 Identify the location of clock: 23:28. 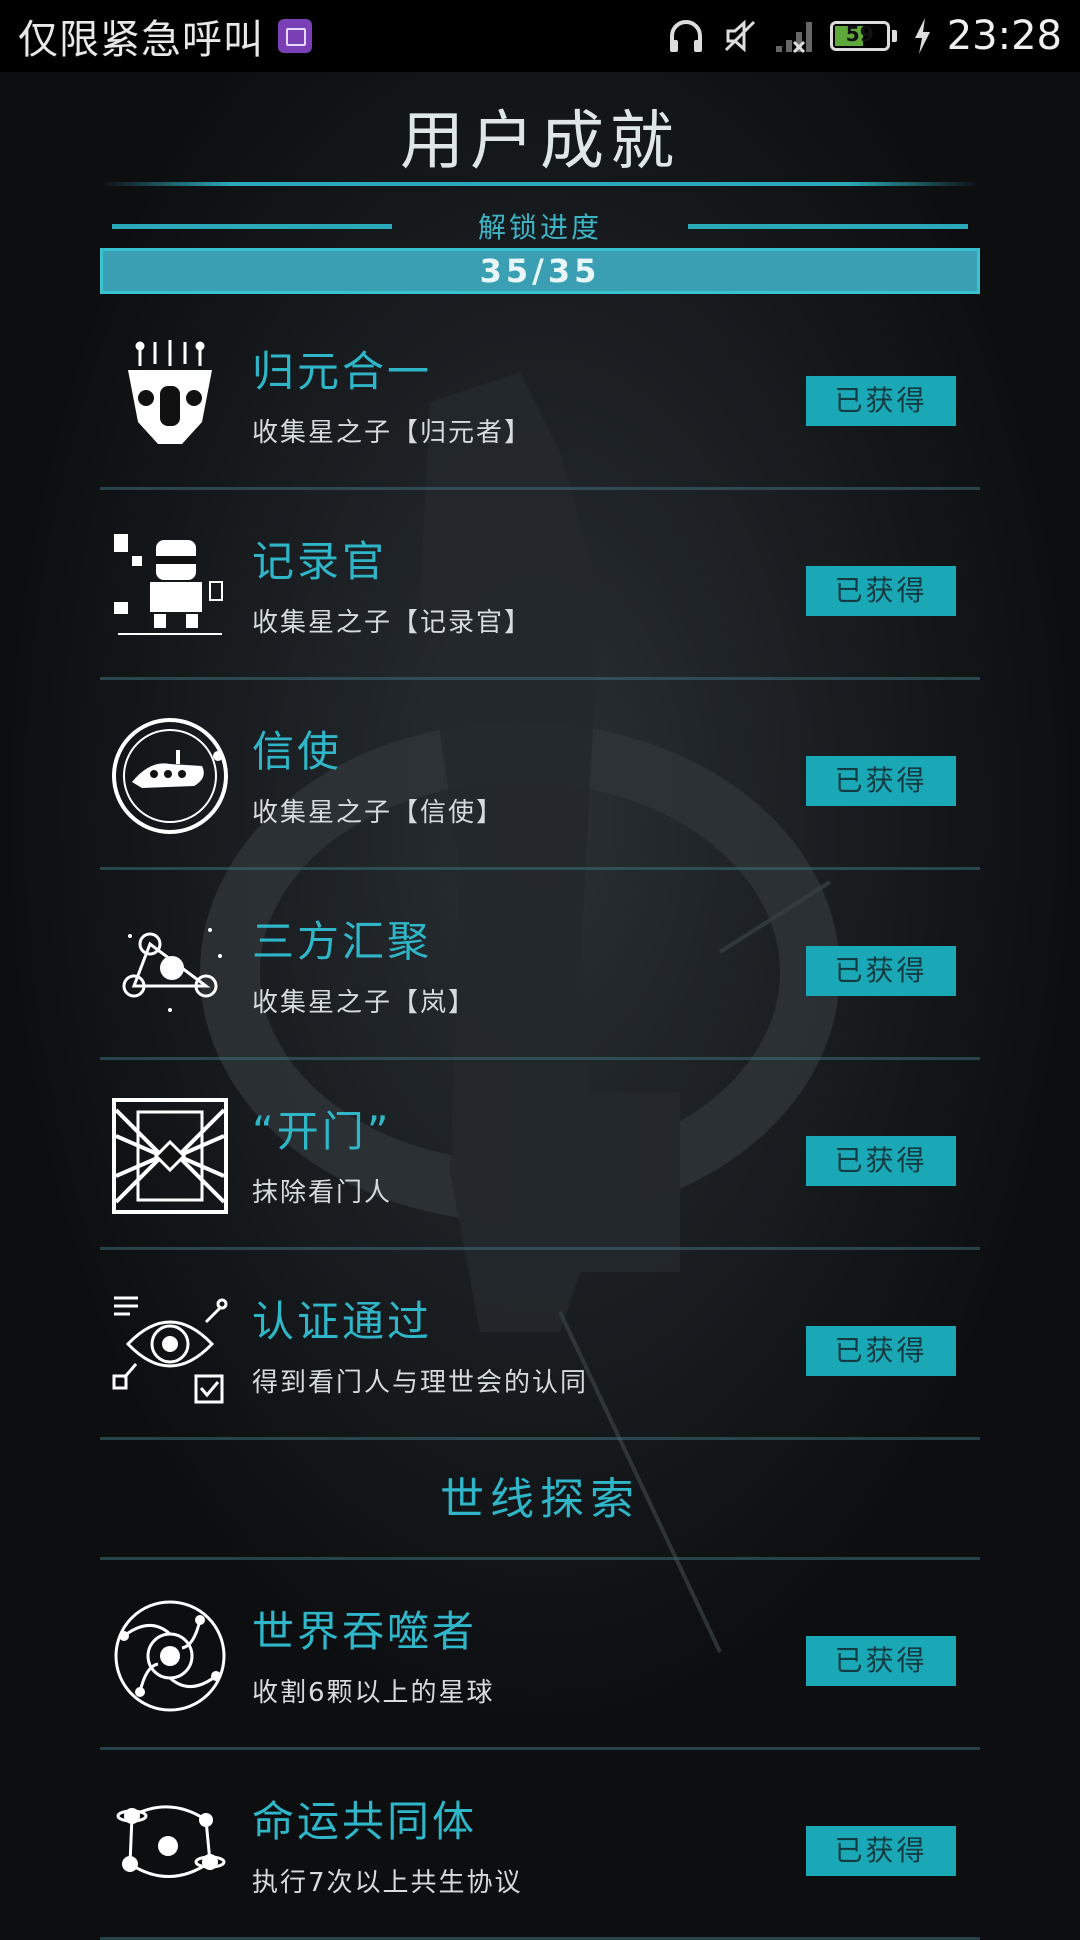
(1004, 36).